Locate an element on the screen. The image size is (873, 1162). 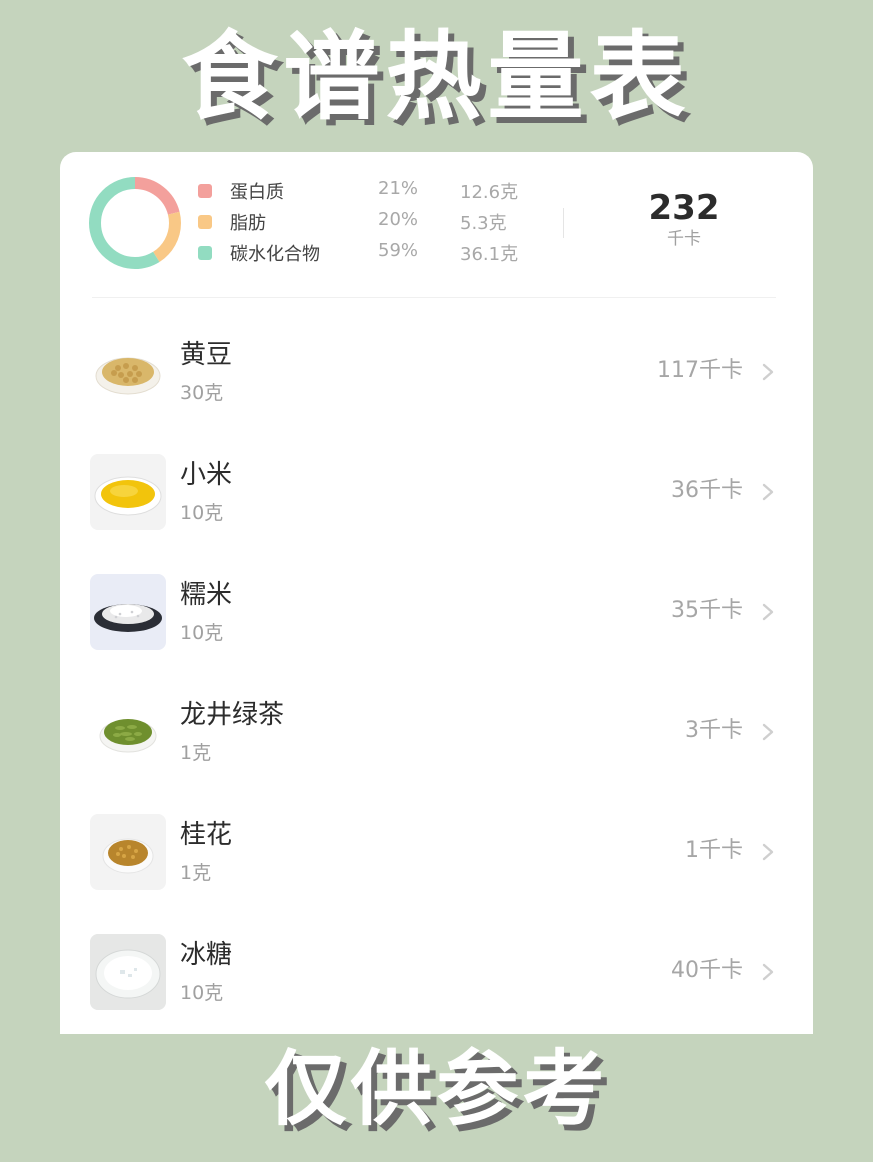
summary-divider is located at coordinates (563, 223).